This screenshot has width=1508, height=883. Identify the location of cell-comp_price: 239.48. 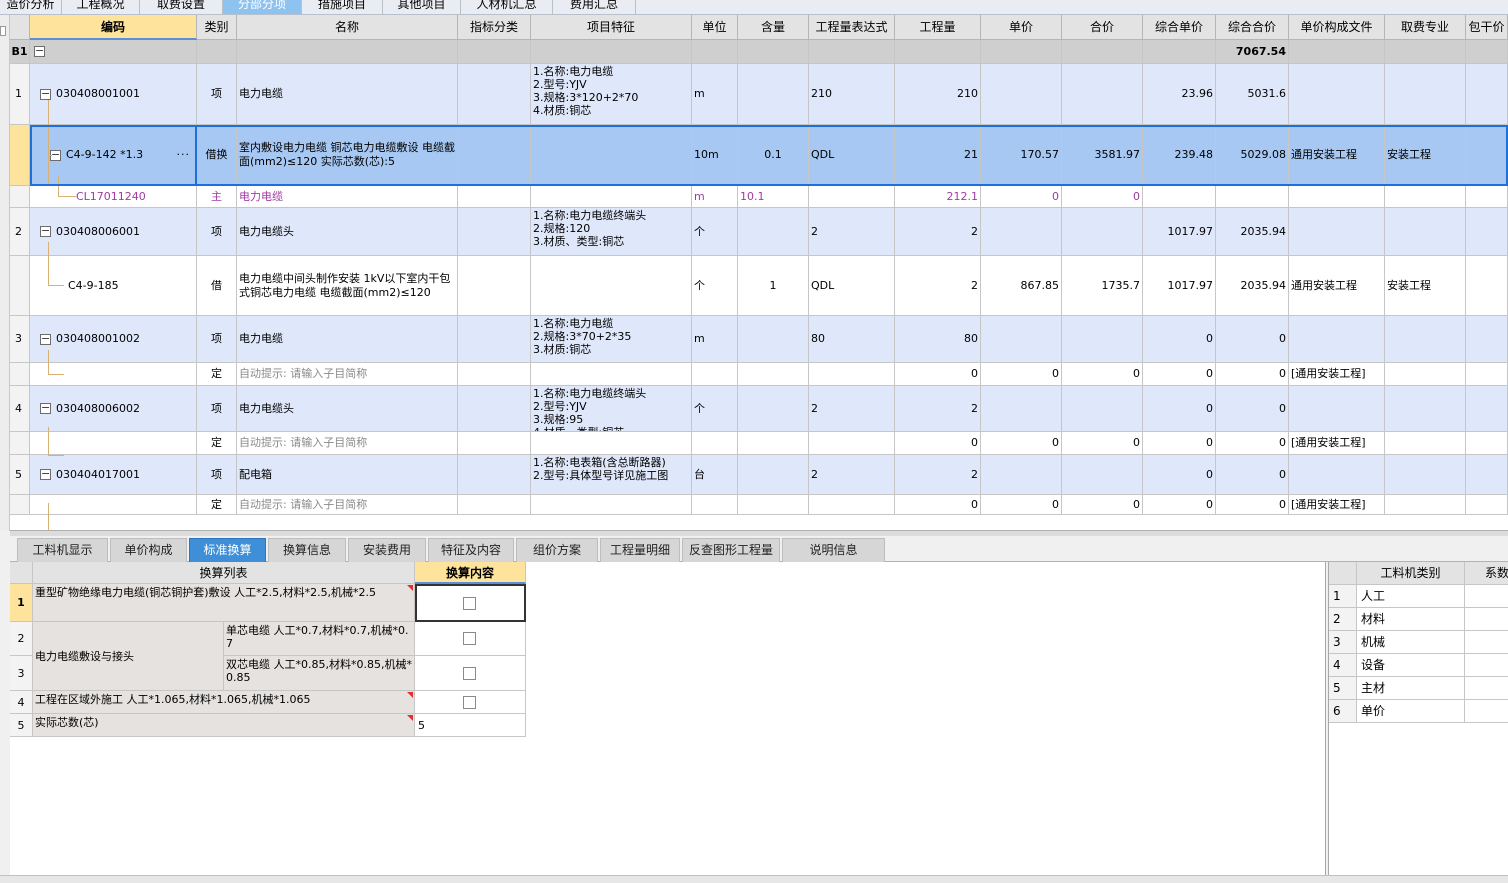
(1179, 155).